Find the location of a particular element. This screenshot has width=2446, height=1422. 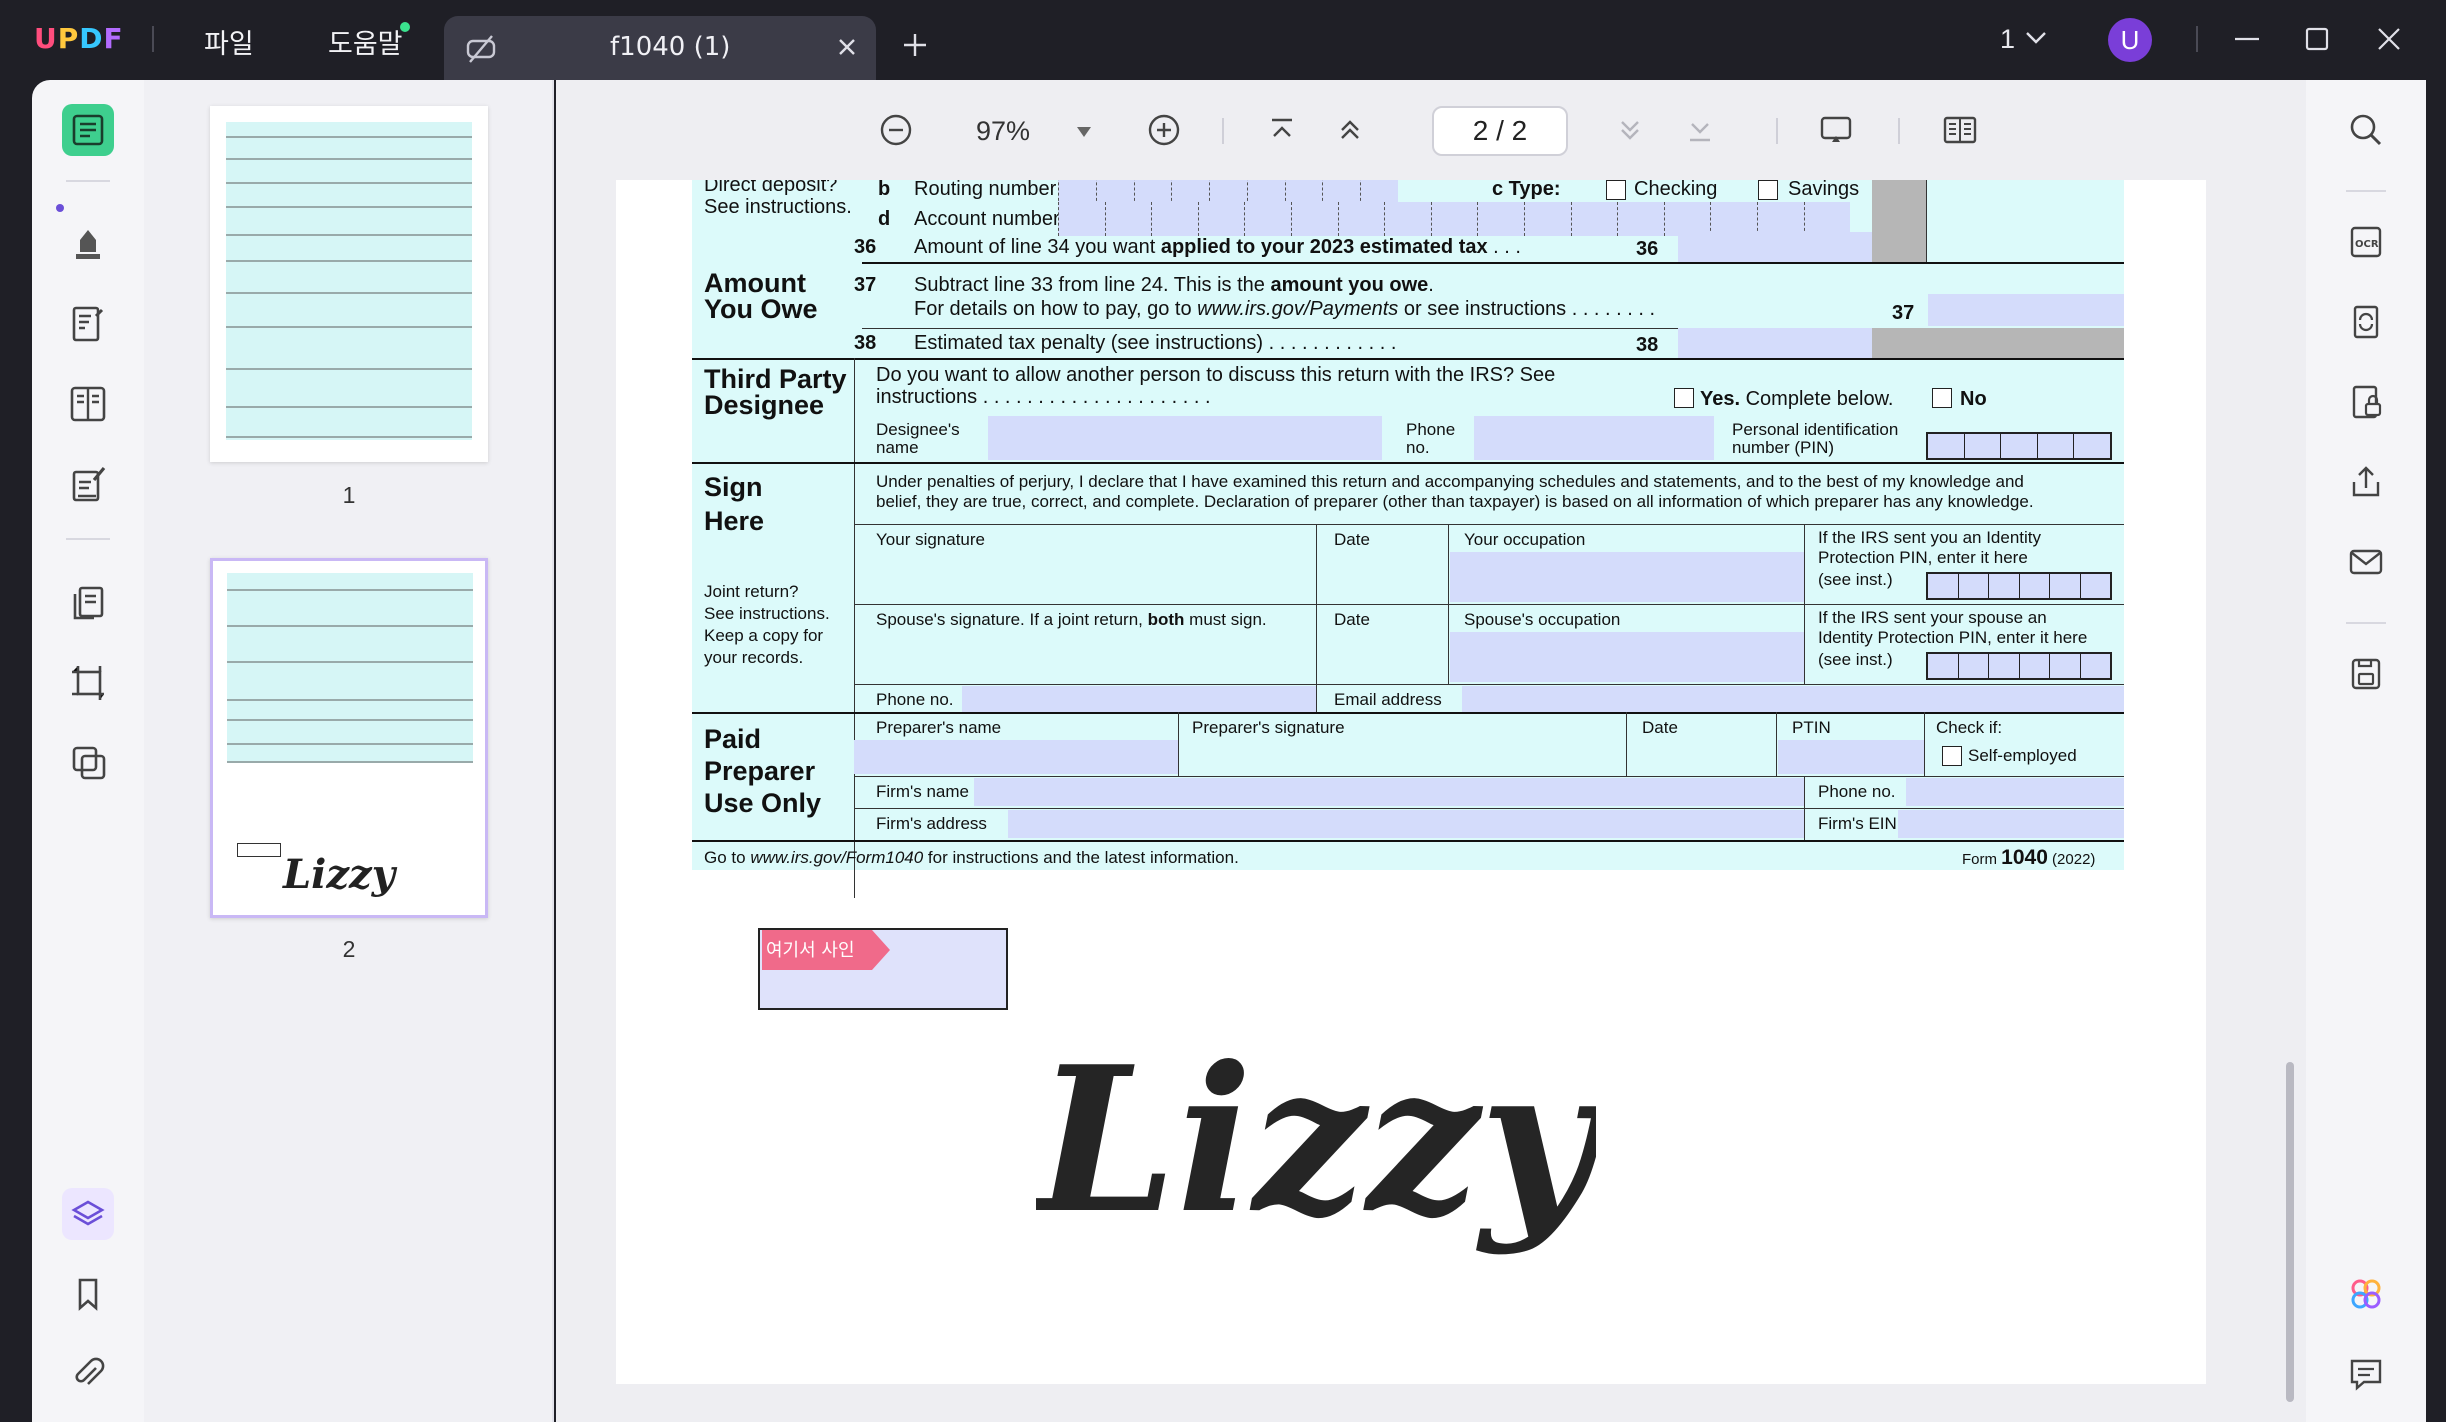

self-employed-checkbox is located at coordinates (1952, 756).